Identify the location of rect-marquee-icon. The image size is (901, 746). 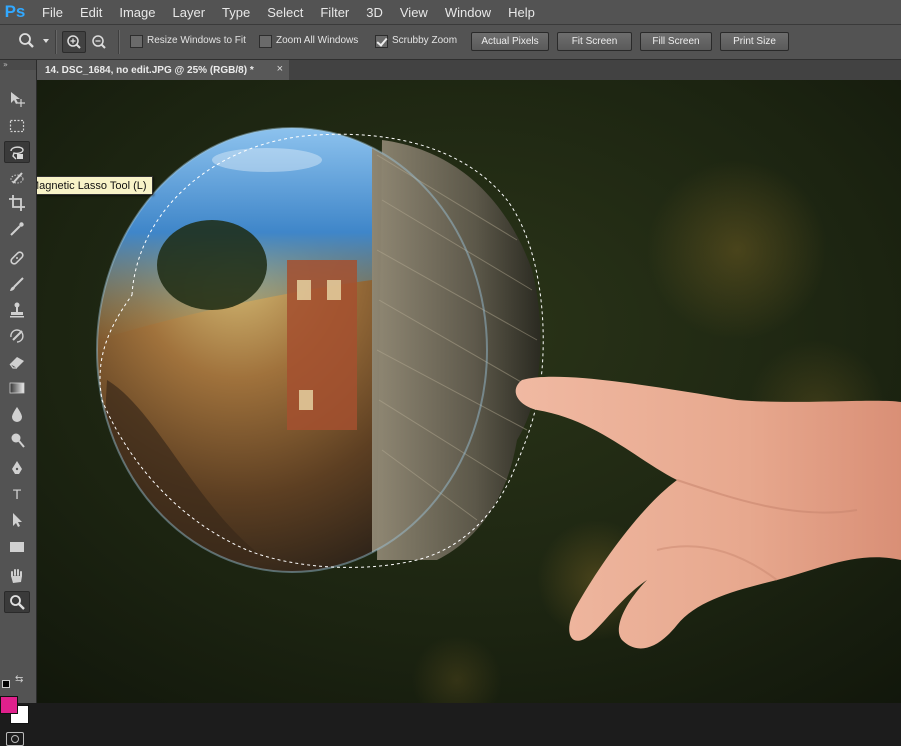
(17, 126).